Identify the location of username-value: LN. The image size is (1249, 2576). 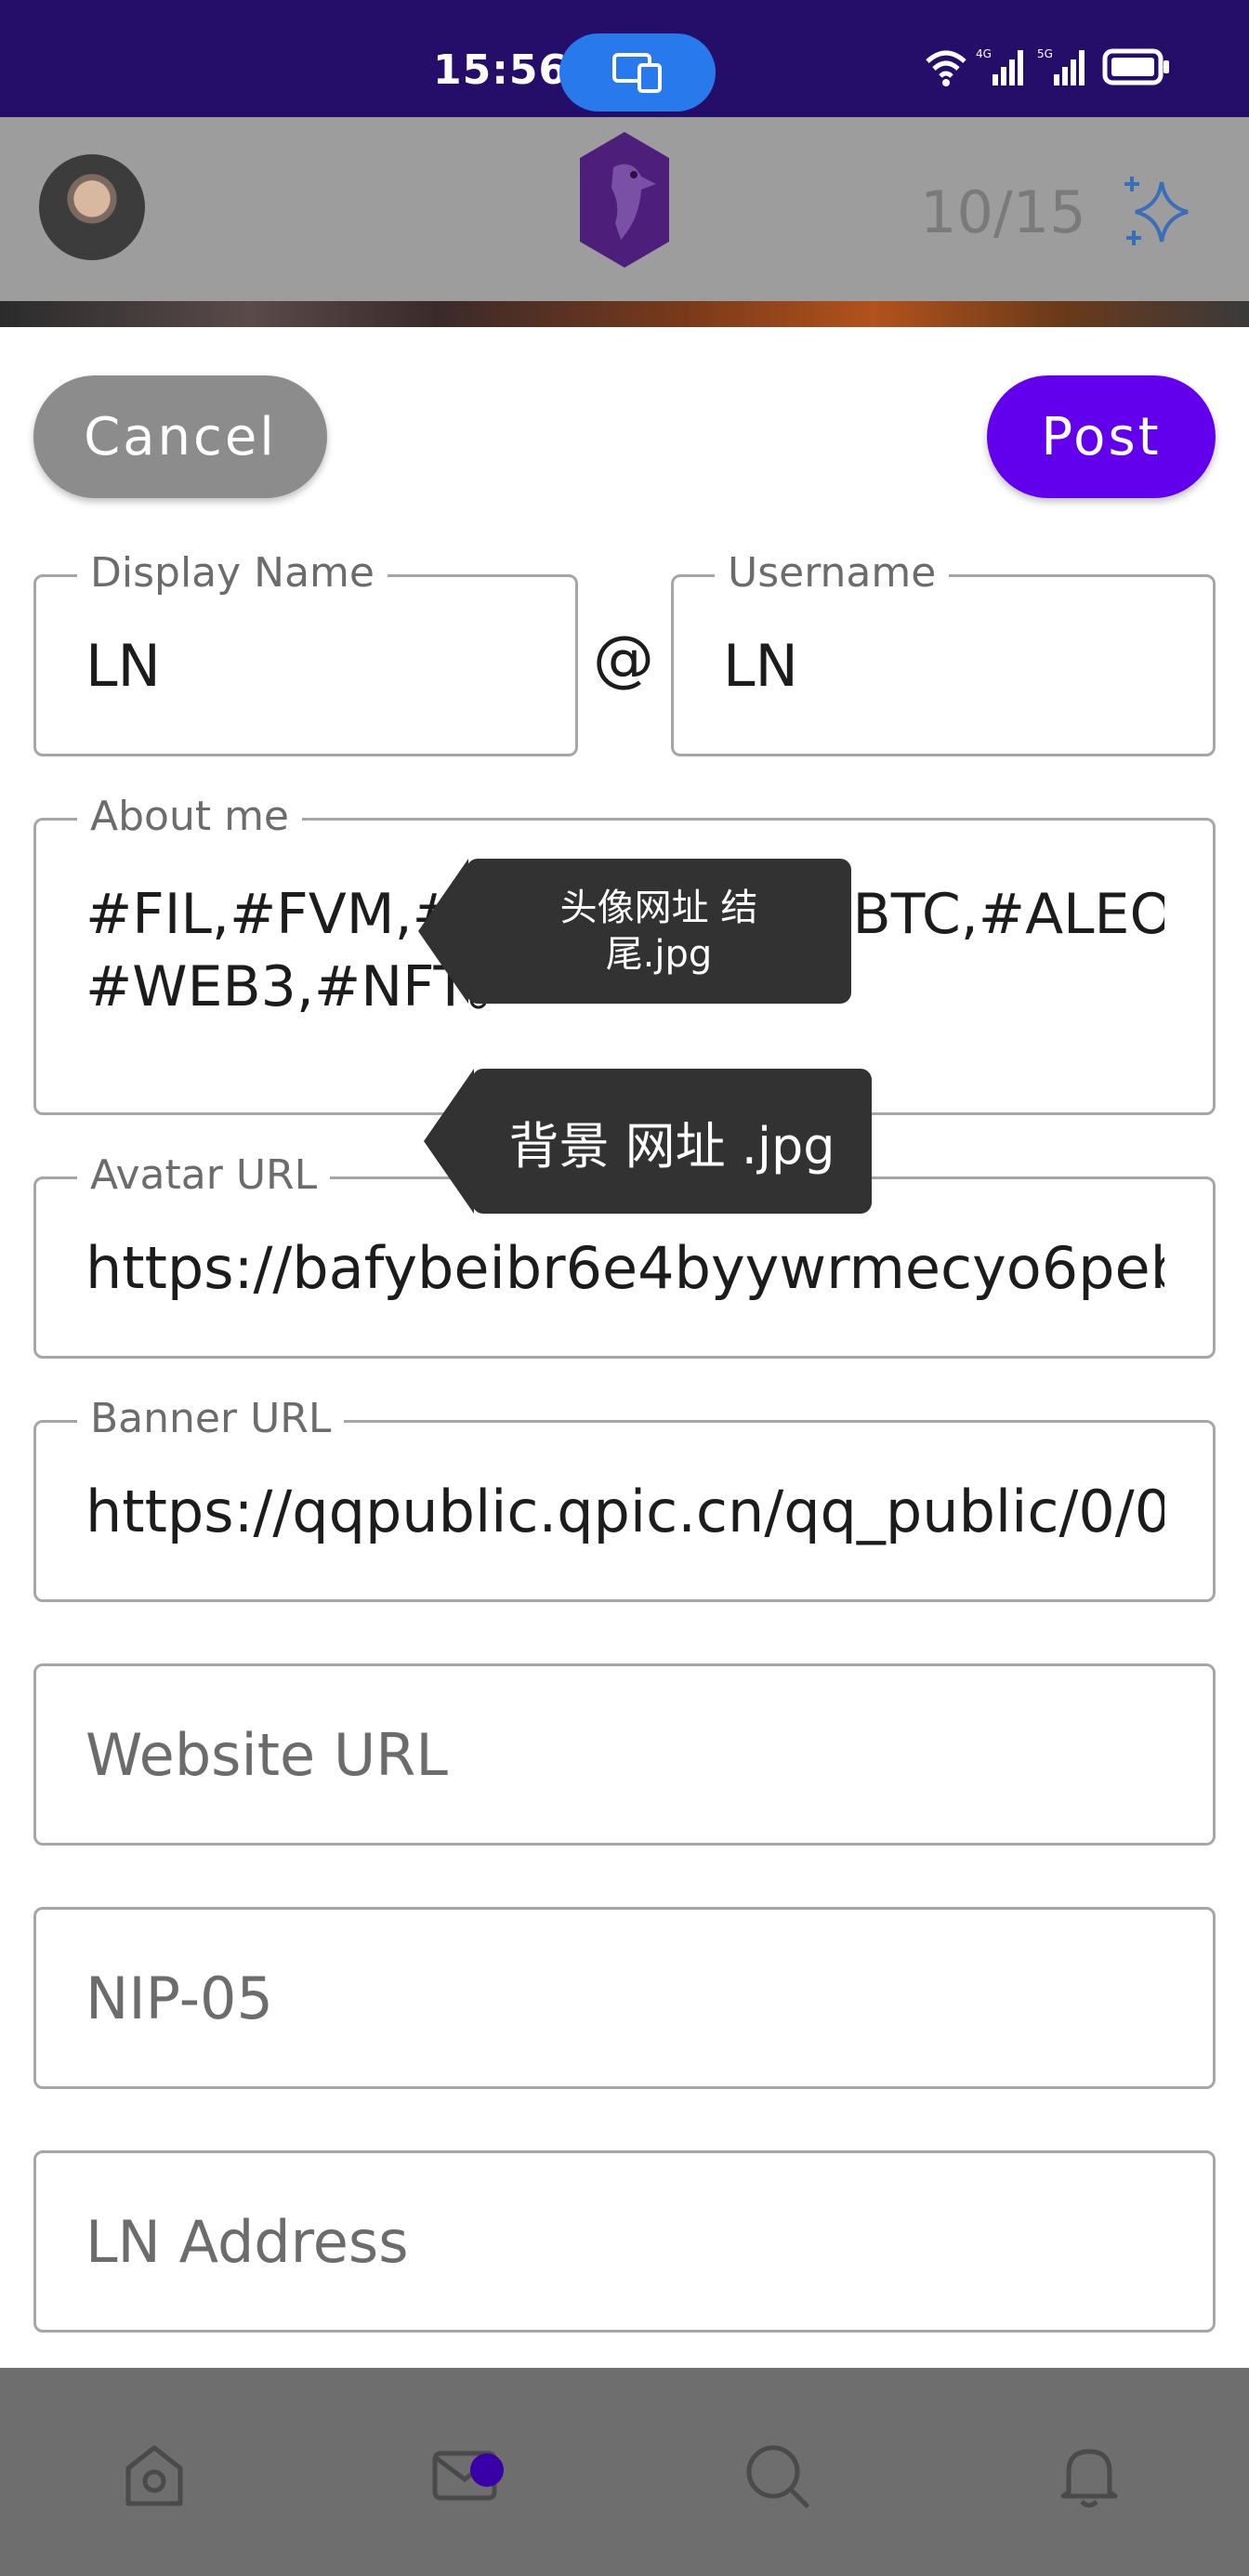
(760, 665).